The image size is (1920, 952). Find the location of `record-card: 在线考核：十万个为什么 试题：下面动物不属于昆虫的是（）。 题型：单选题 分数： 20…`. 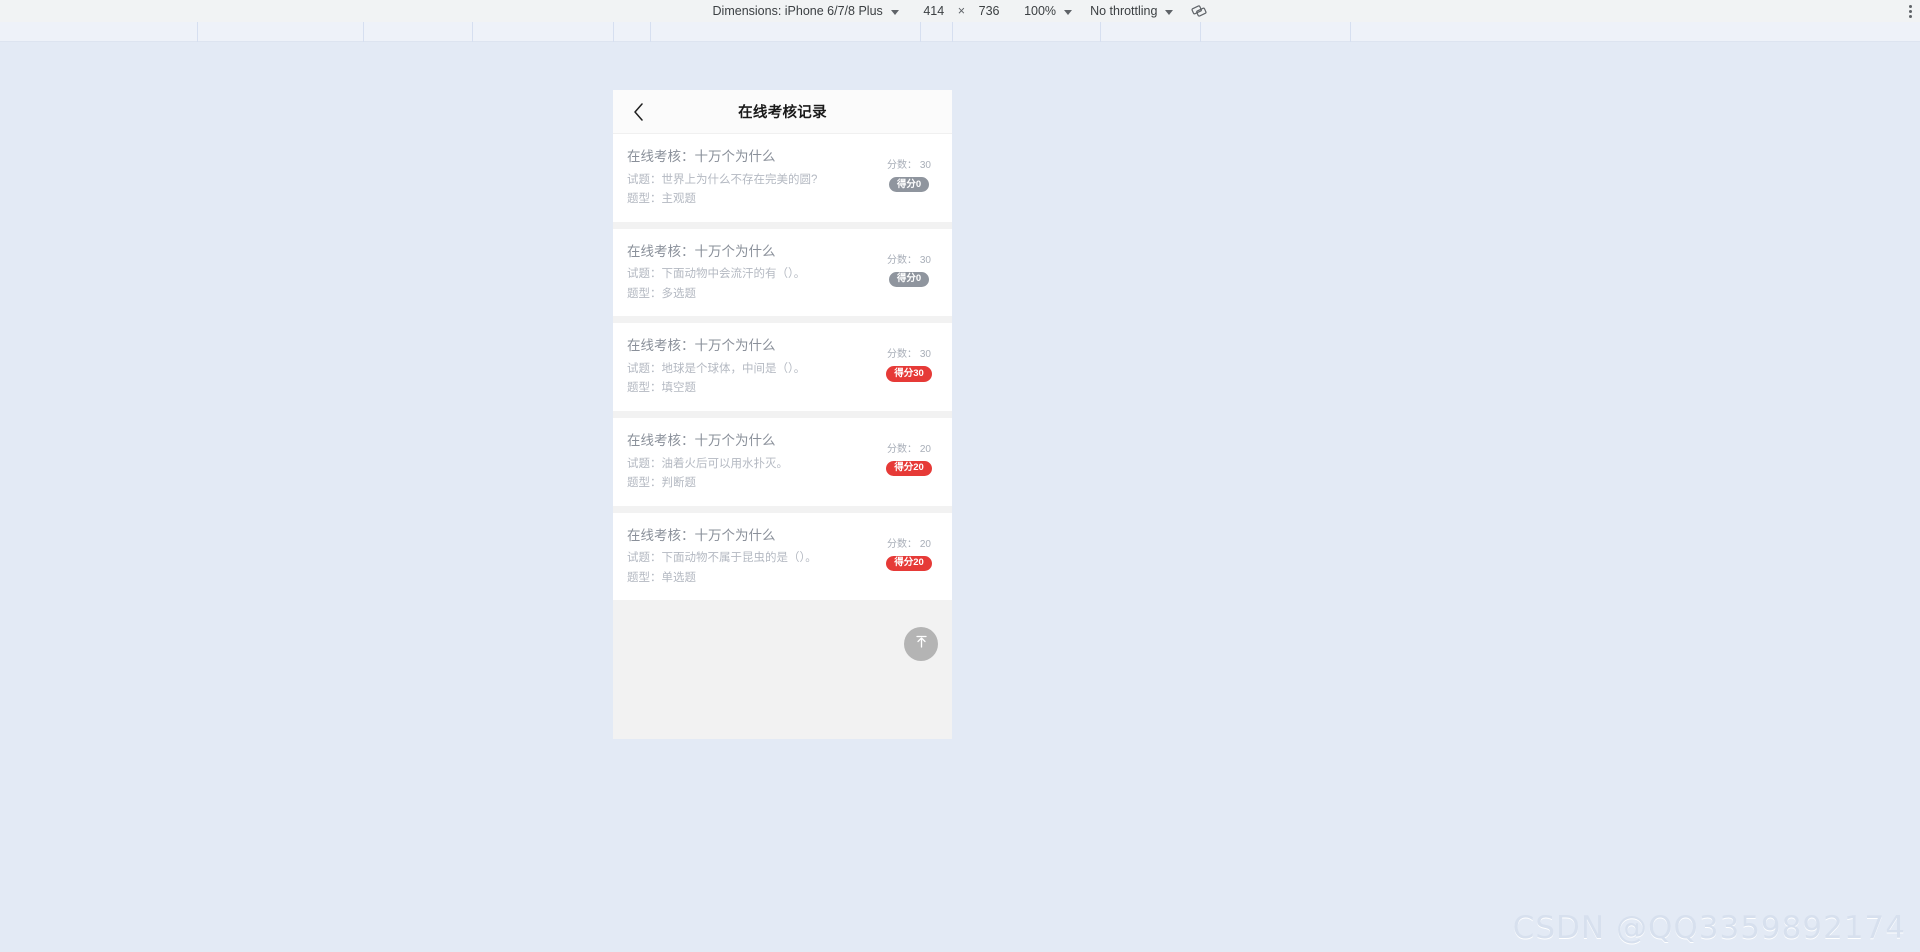

record-card: 在线考核：十万个为什么 试题：下面动物不属于昆虫的是（）。 题型：单选题 分数： 20… is located at coordinates (782, 556).